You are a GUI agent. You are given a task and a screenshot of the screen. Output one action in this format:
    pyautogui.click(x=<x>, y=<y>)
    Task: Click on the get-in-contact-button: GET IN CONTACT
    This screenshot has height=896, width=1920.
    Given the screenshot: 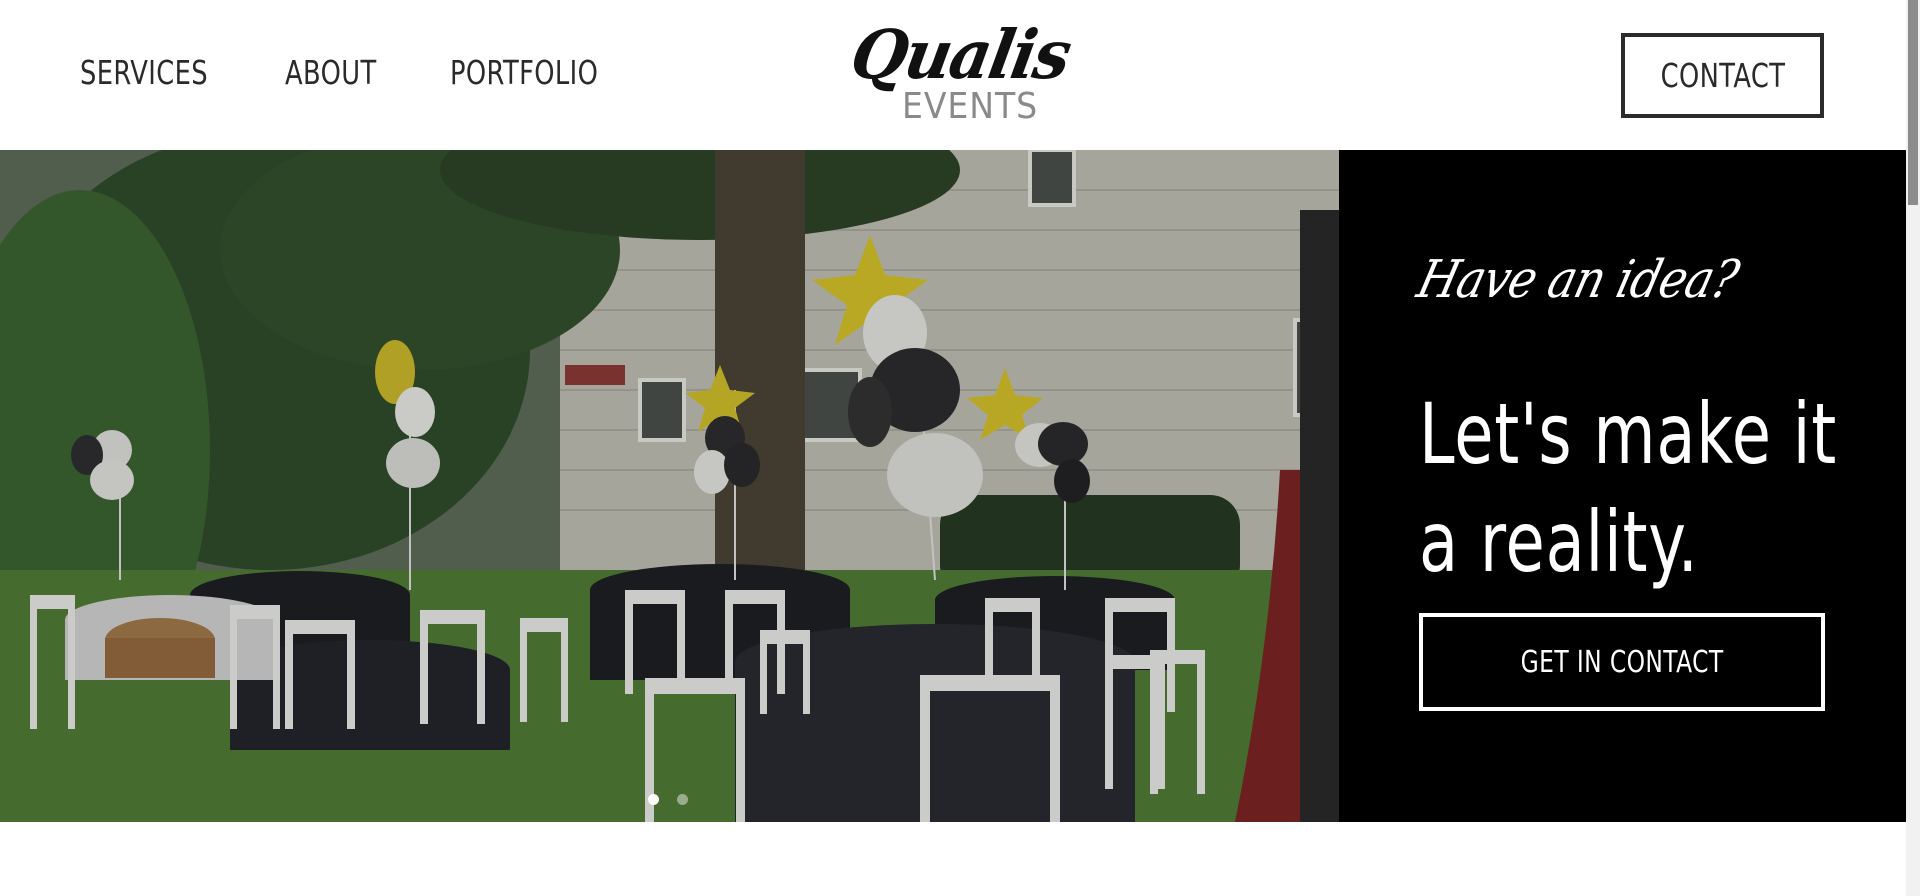 What is the action you would take?
    pyautogui.click(x=1622, y=662)
    